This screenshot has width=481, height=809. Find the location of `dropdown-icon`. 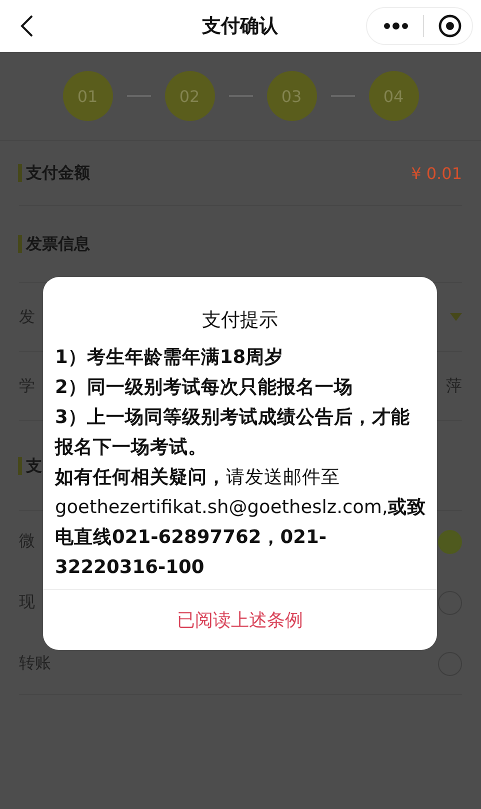

dropdown-icon is located at coordinates (456, 317).